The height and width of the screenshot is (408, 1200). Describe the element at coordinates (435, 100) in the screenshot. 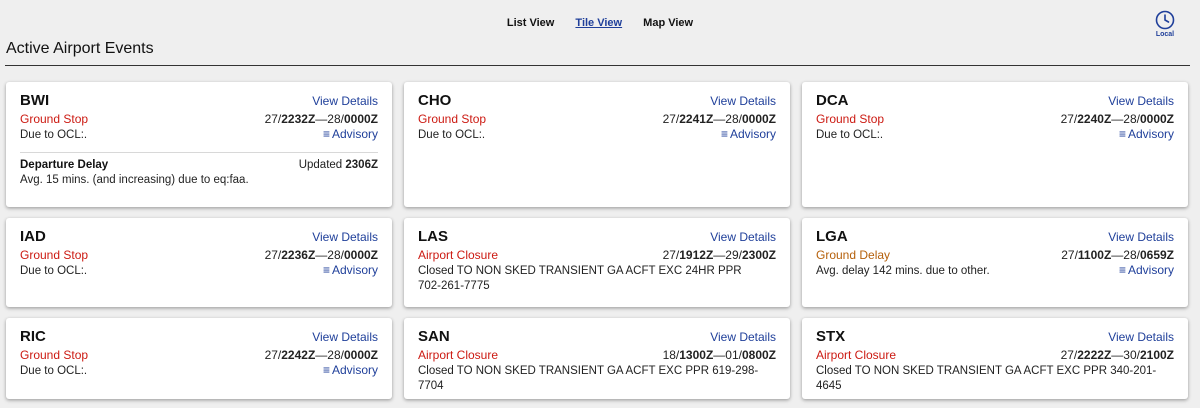

I see `airport-code: CHO` at that location.